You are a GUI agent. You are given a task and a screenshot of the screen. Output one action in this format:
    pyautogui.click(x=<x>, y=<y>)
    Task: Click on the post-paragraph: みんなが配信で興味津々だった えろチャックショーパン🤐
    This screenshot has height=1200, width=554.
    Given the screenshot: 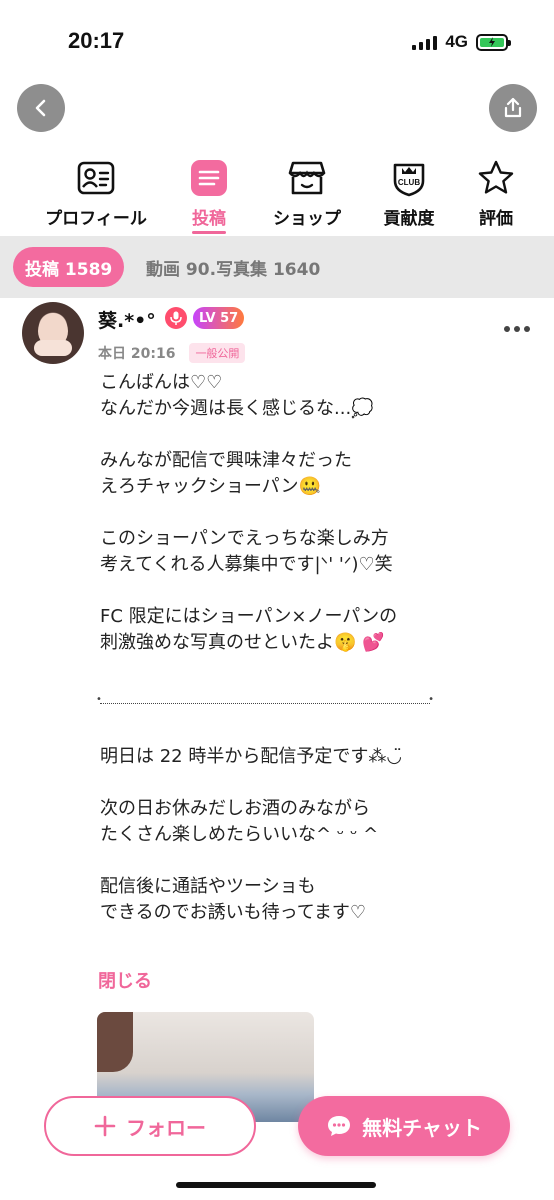 What is the action you would take?
    pyautogui.click(x=226, y=473)
    